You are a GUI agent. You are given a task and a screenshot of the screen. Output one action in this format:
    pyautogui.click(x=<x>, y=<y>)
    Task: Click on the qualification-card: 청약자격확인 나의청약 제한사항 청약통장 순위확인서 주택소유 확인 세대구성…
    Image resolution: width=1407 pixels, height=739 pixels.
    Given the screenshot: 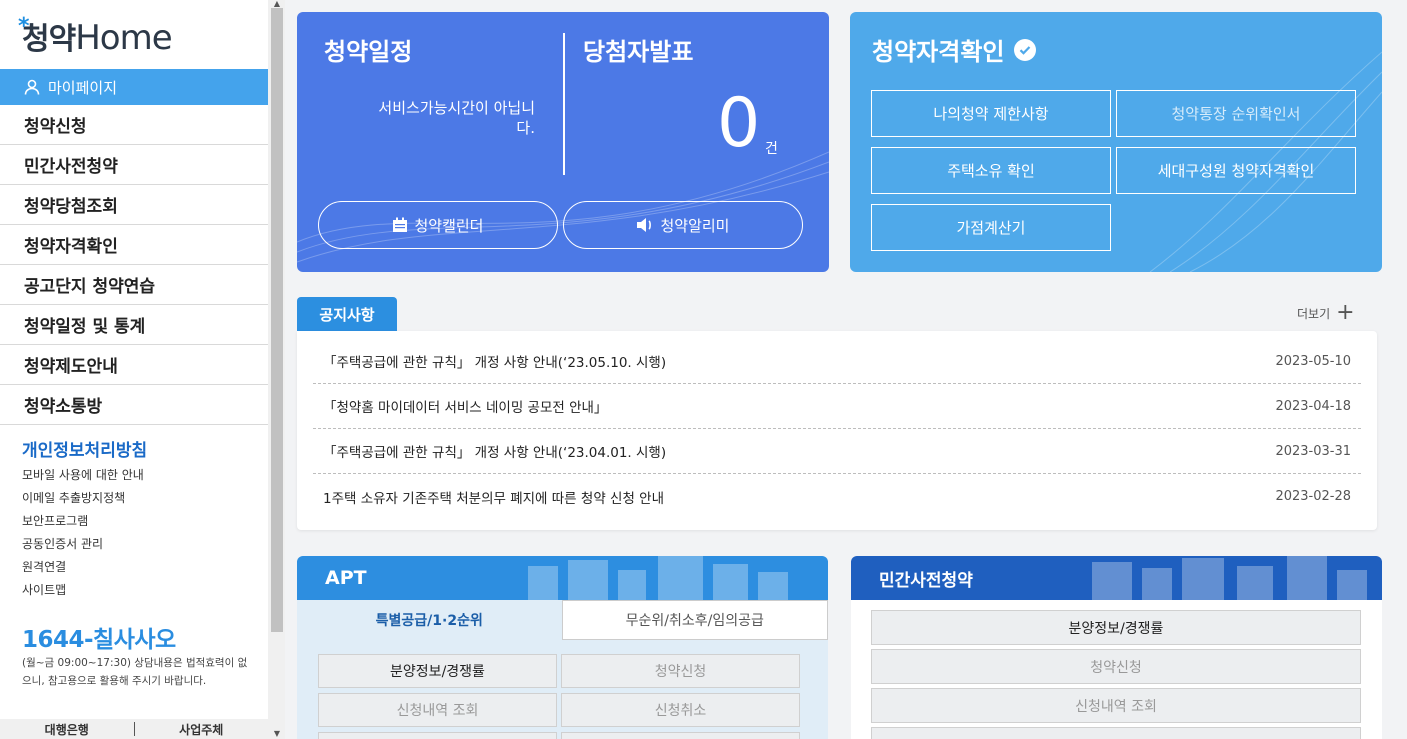 What is the action you would take?
    pyautogui.click(x=1116, y=142)
    